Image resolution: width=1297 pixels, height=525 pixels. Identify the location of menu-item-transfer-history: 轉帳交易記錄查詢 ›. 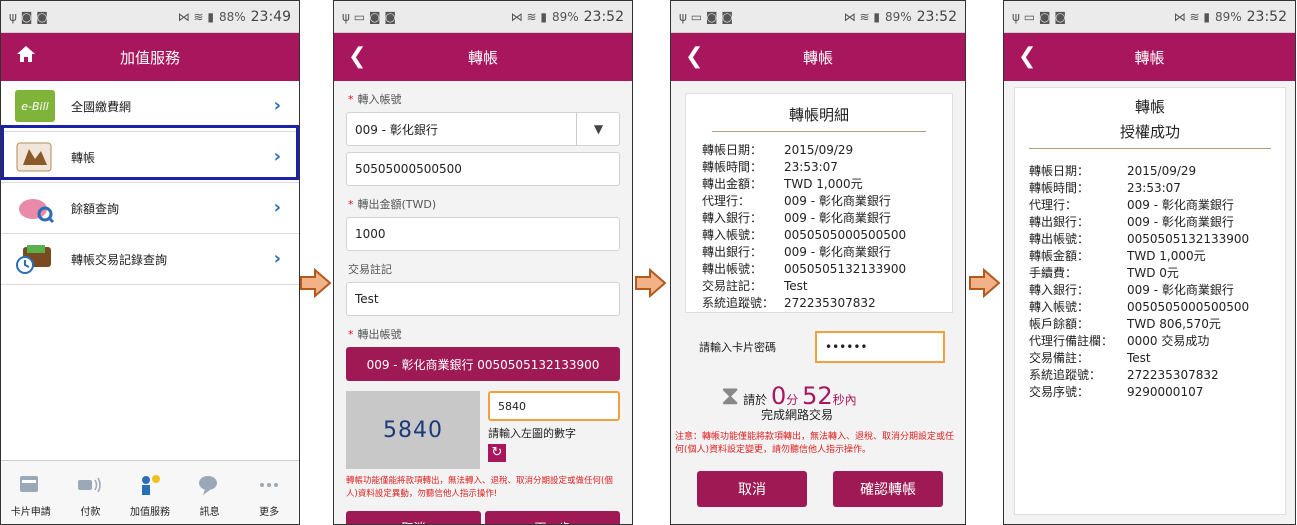
(150, 259).